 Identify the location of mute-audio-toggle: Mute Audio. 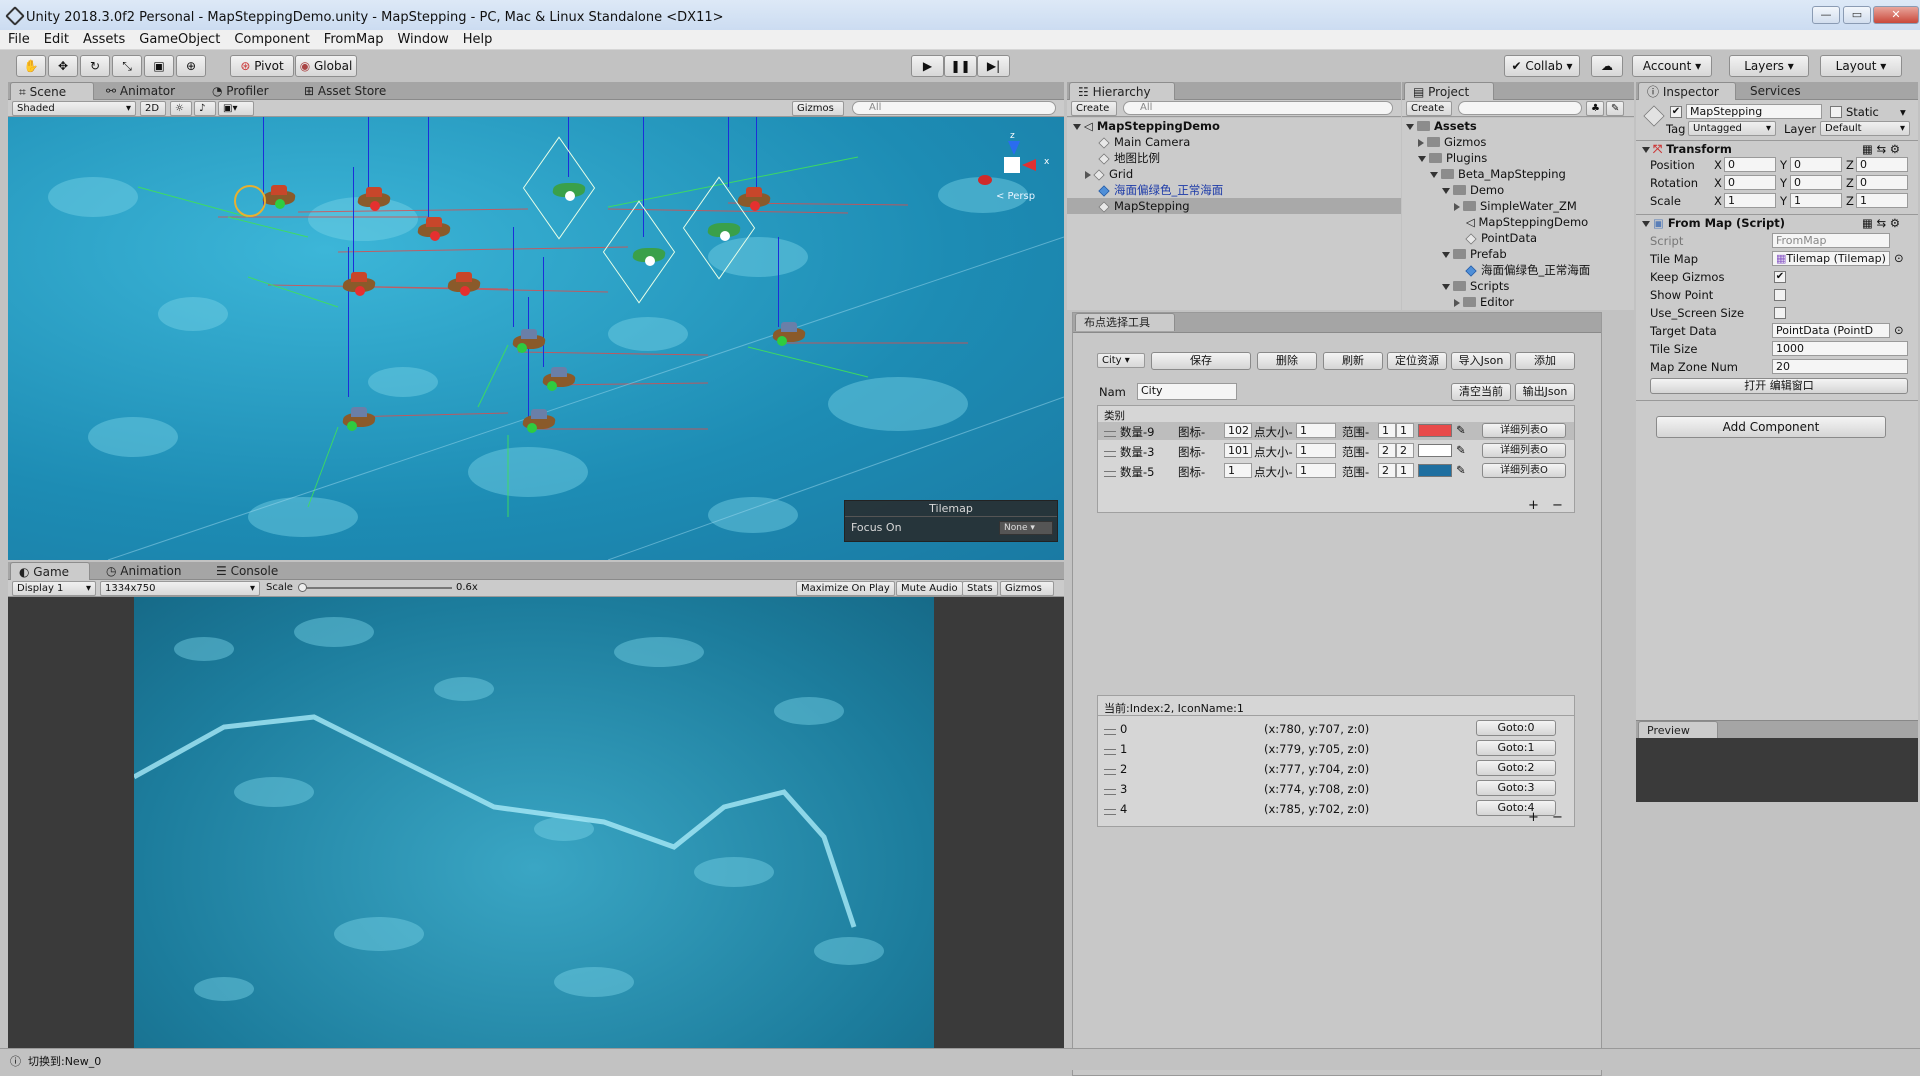
(929, 588).